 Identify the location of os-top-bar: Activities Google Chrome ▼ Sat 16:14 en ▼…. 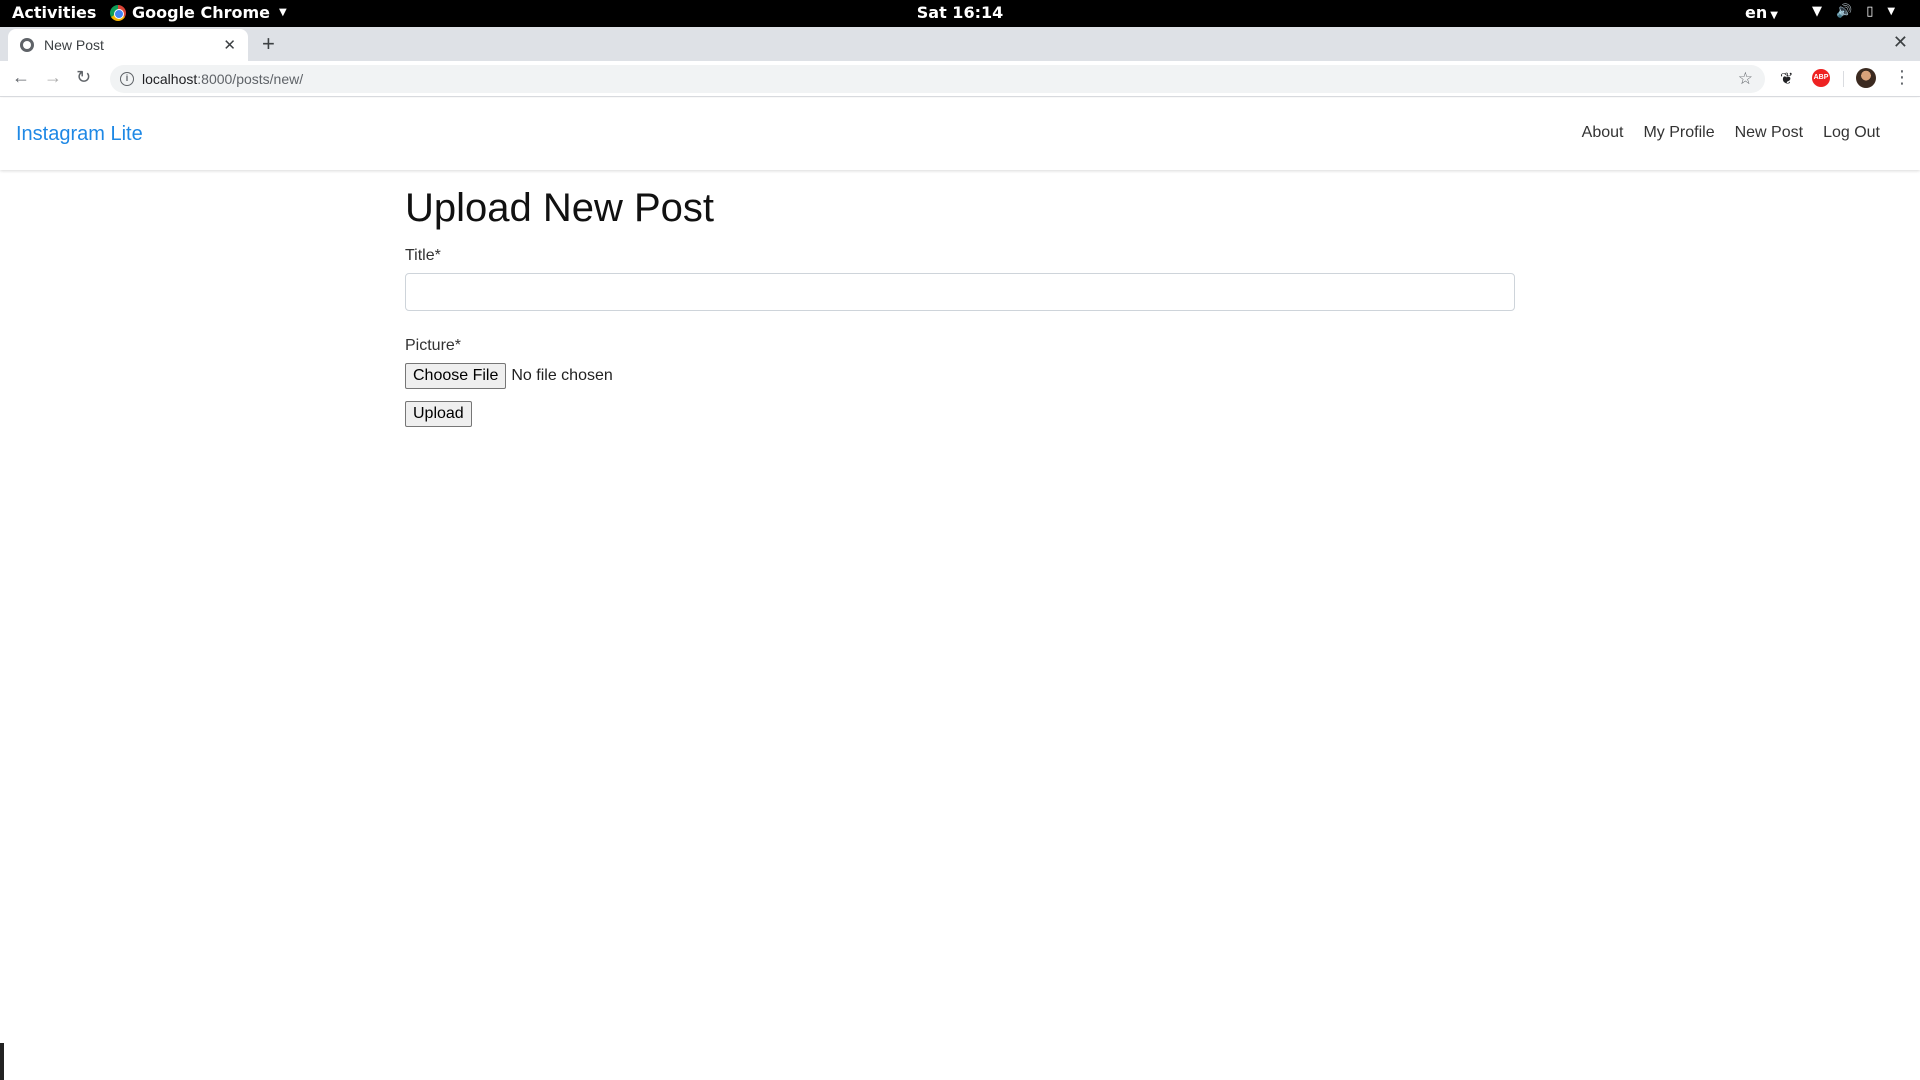
(960, 13).